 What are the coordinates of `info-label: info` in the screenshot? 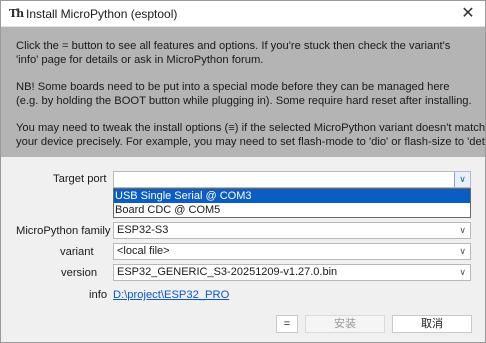 It's located at (98, 295).